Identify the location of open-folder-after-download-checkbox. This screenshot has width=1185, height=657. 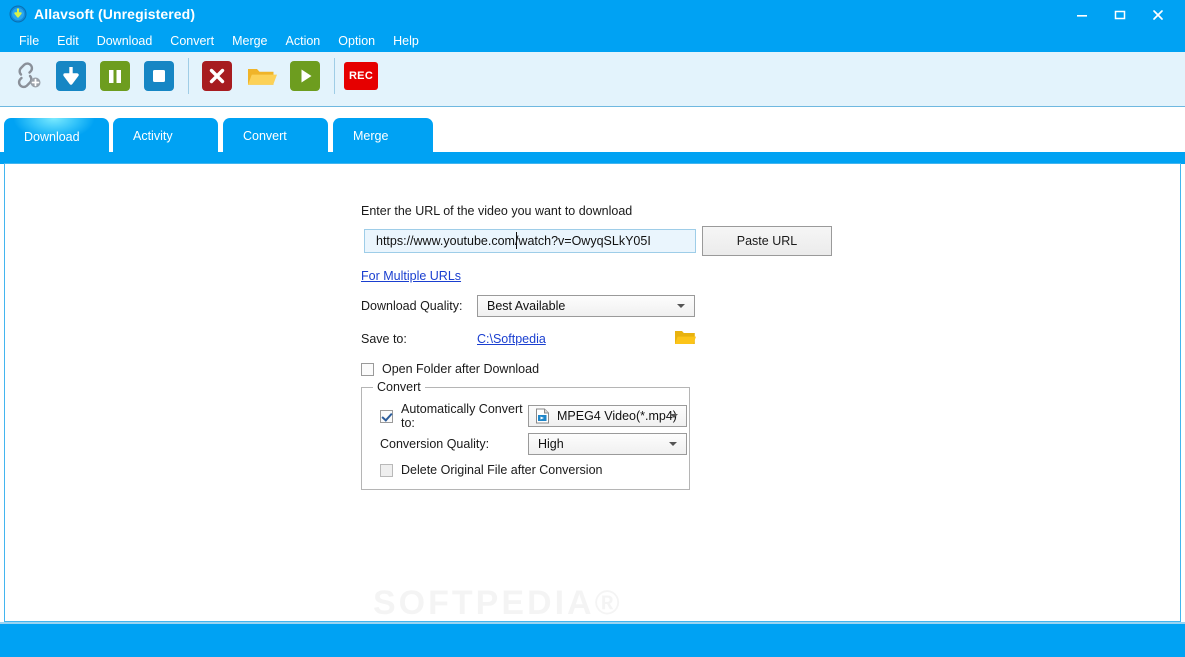
(367, 369).